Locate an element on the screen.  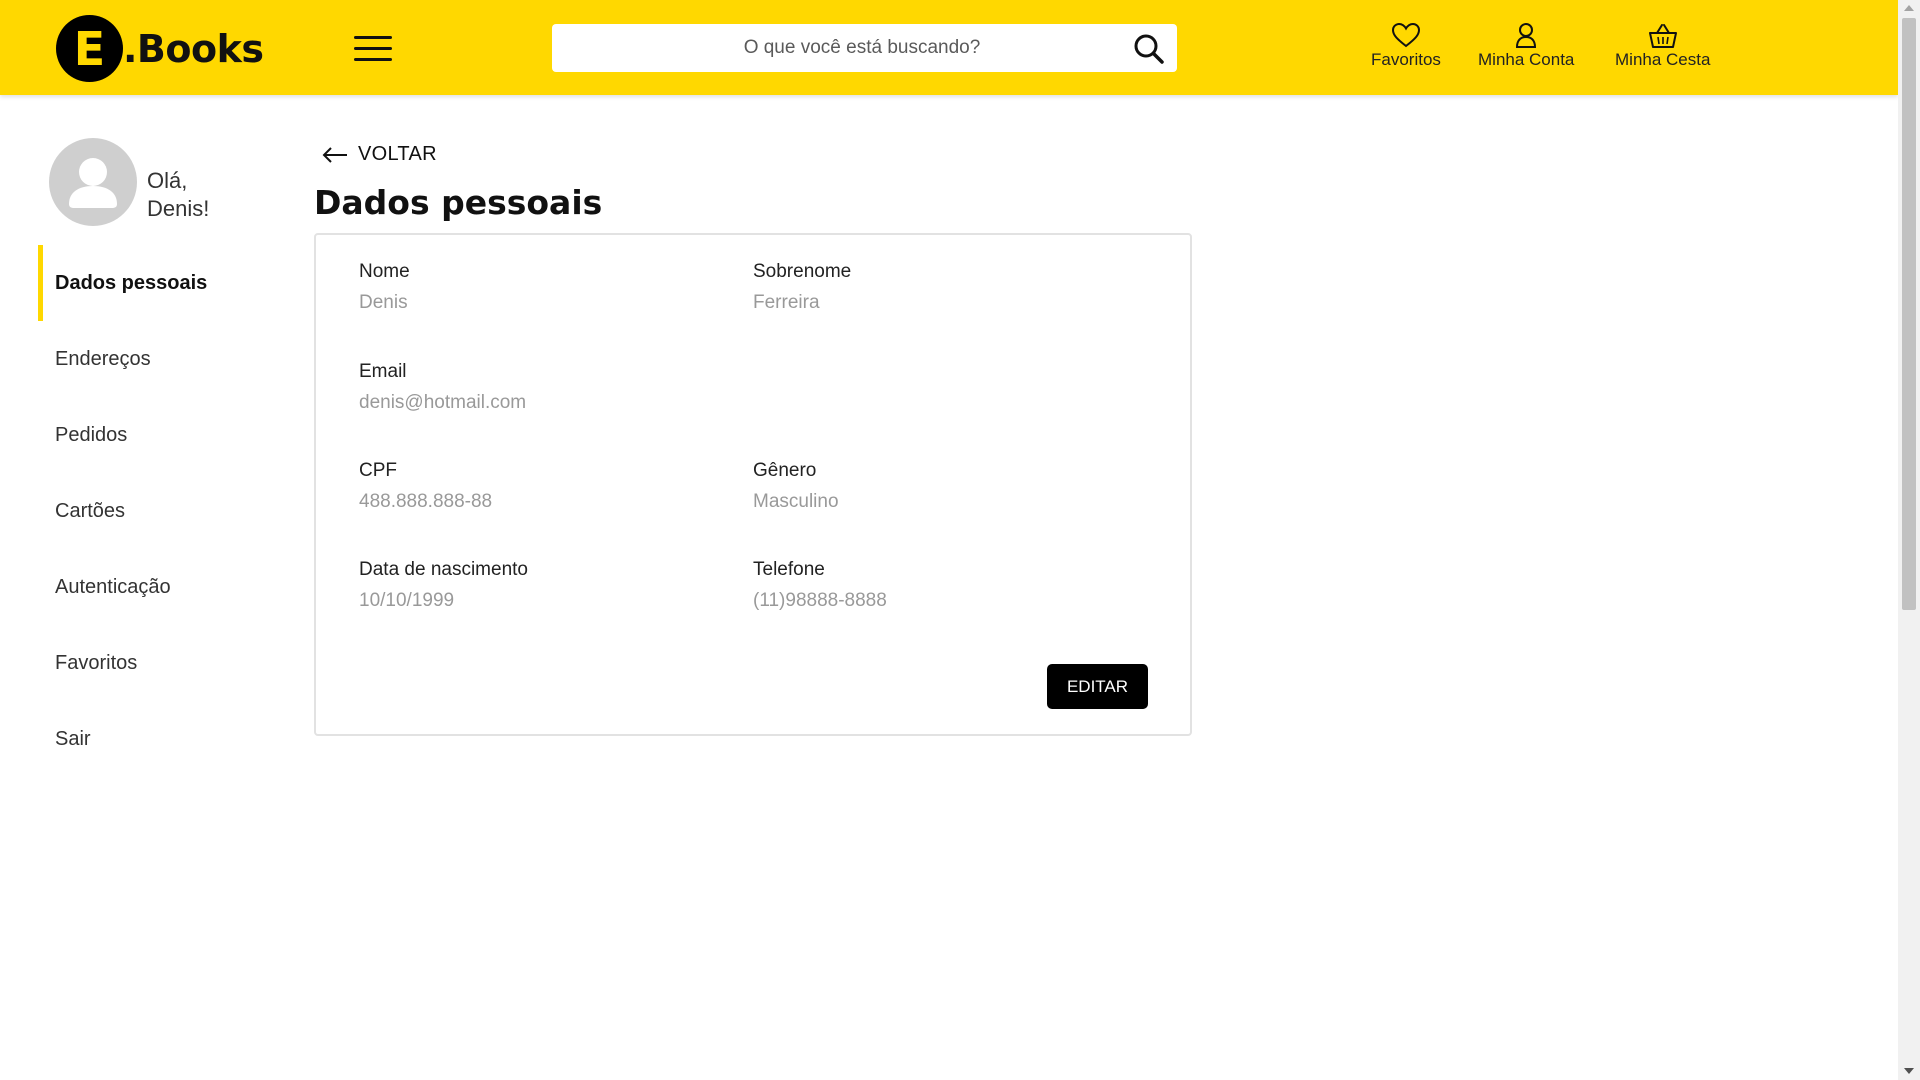
user-avatar-icon is located at coordinates (93, 183).